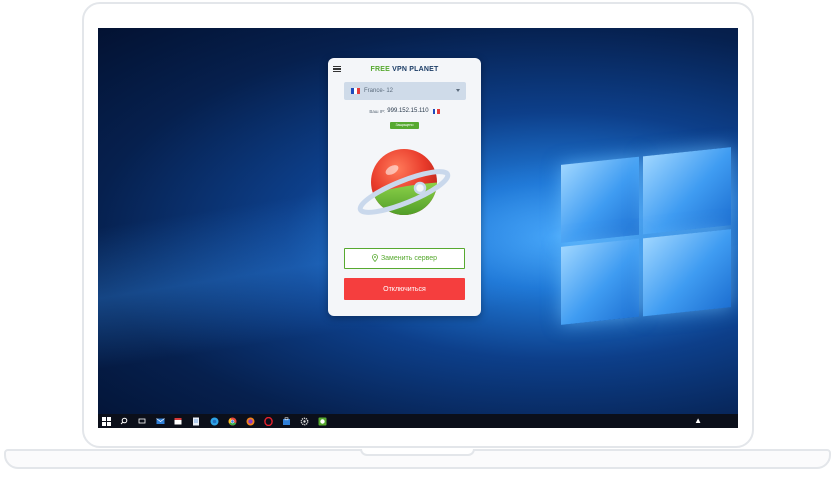  Describe the element at coordinates (232, 421) in the screenshot. I see `chrome-icon` at that location.